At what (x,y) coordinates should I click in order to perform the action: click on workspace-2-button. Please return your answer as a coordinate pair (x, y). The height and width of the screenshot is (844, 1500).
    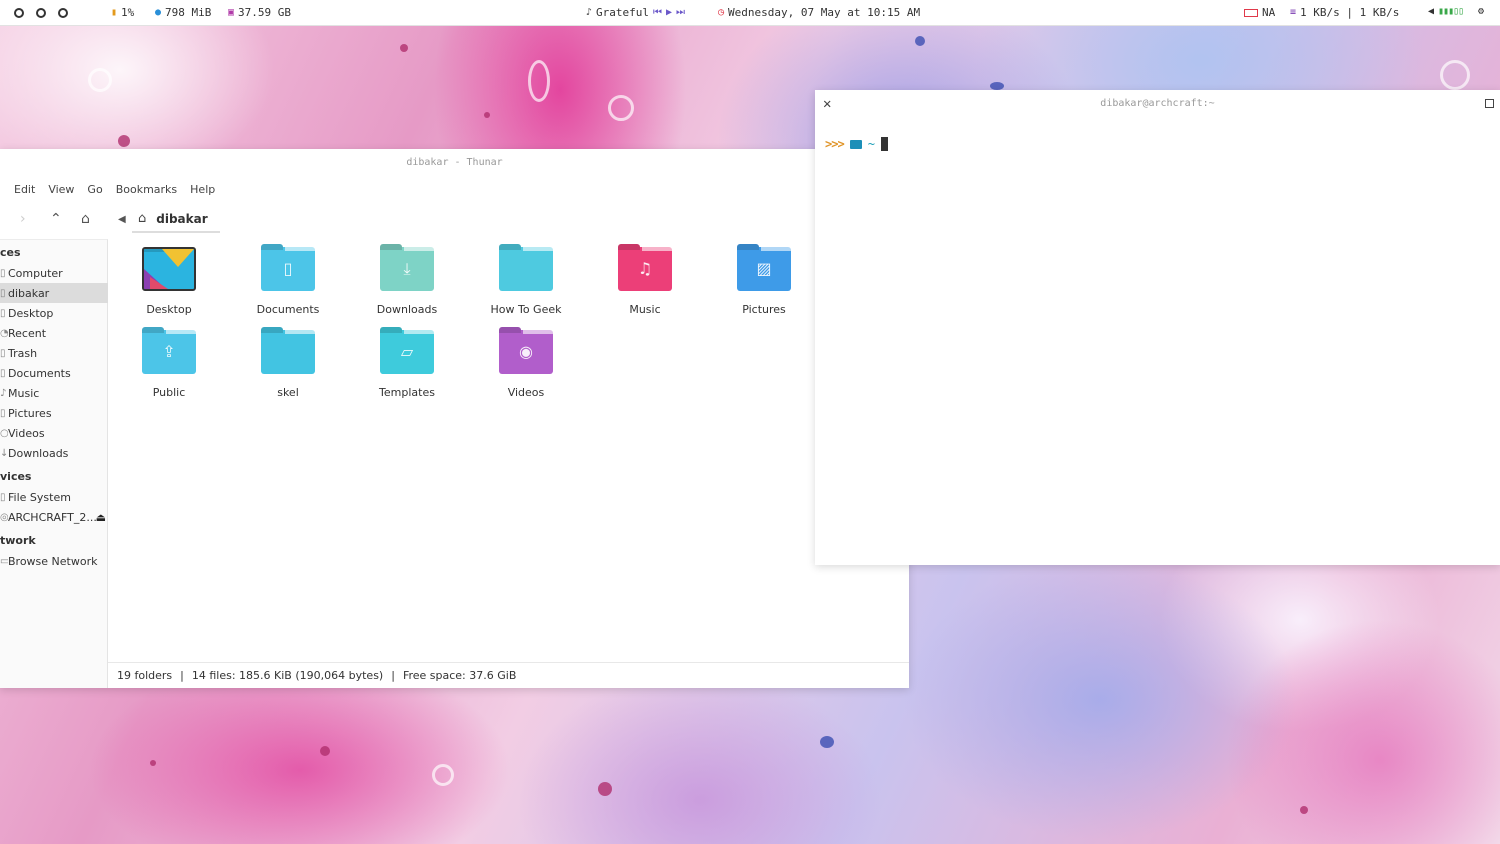
    Looking at the image, I should click on (41, 13).